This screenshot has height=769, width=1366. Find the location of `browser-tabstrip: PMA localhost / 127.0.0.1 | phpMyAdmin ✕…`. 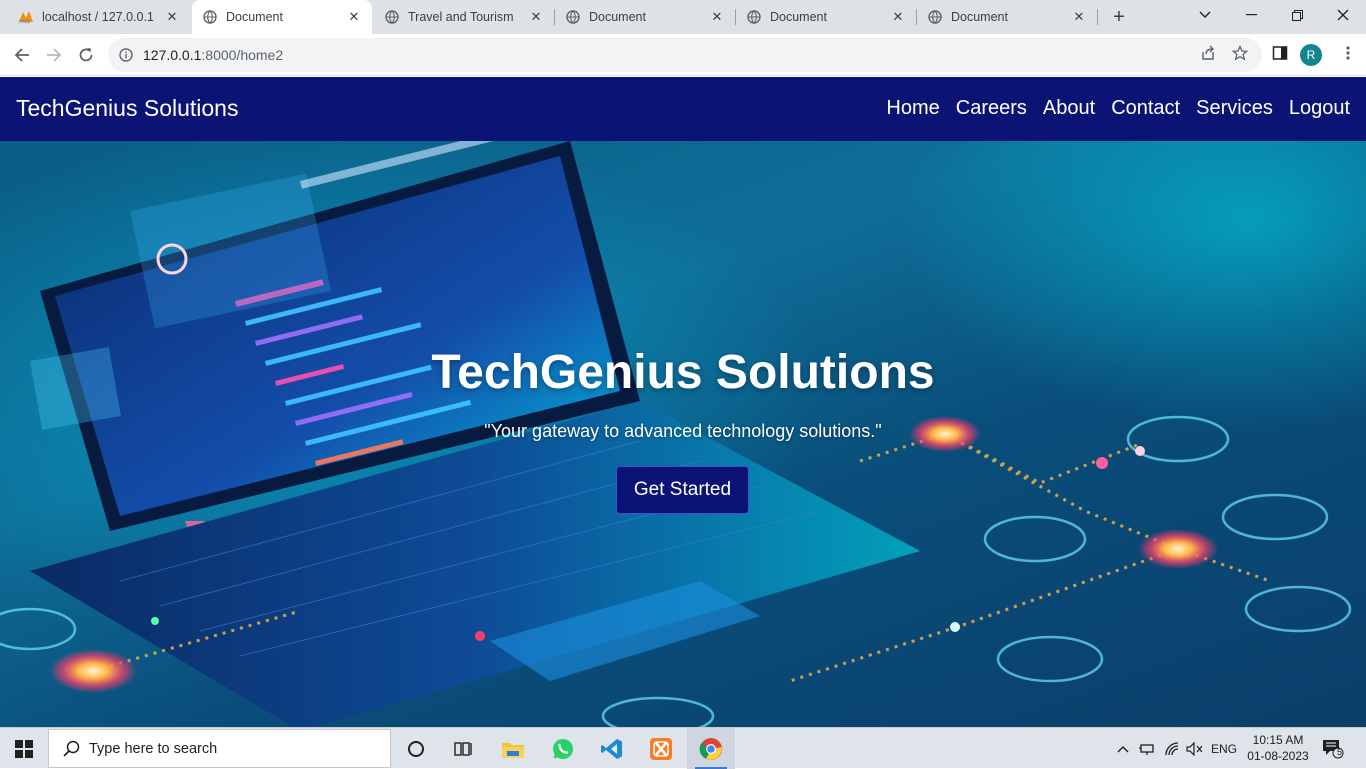

browser-tabstrip: PMA localhost / 127.0.0.1 | phpMyAdmin ✕… is located at coordinates (683, 17).